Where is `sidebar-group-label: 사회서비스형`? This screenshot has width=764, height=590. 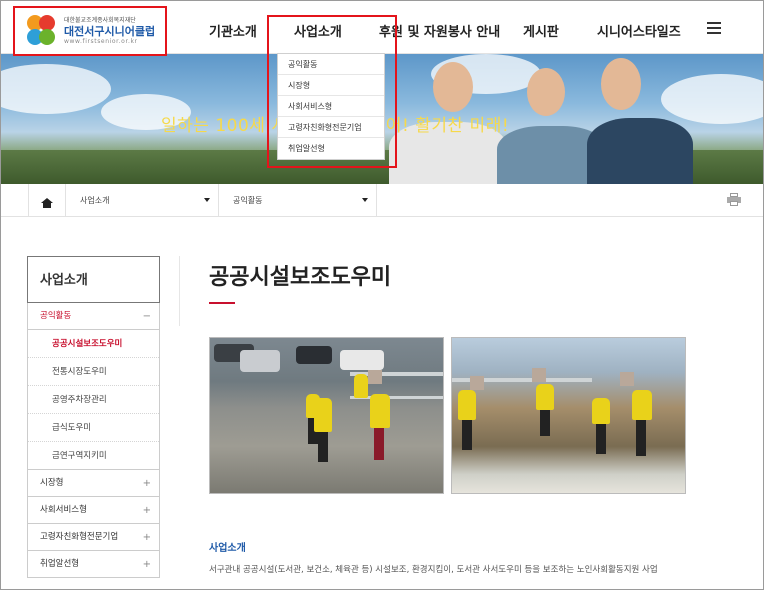
sidebar-group-label: 사회서비스형 is located at coordinates (63, 510).